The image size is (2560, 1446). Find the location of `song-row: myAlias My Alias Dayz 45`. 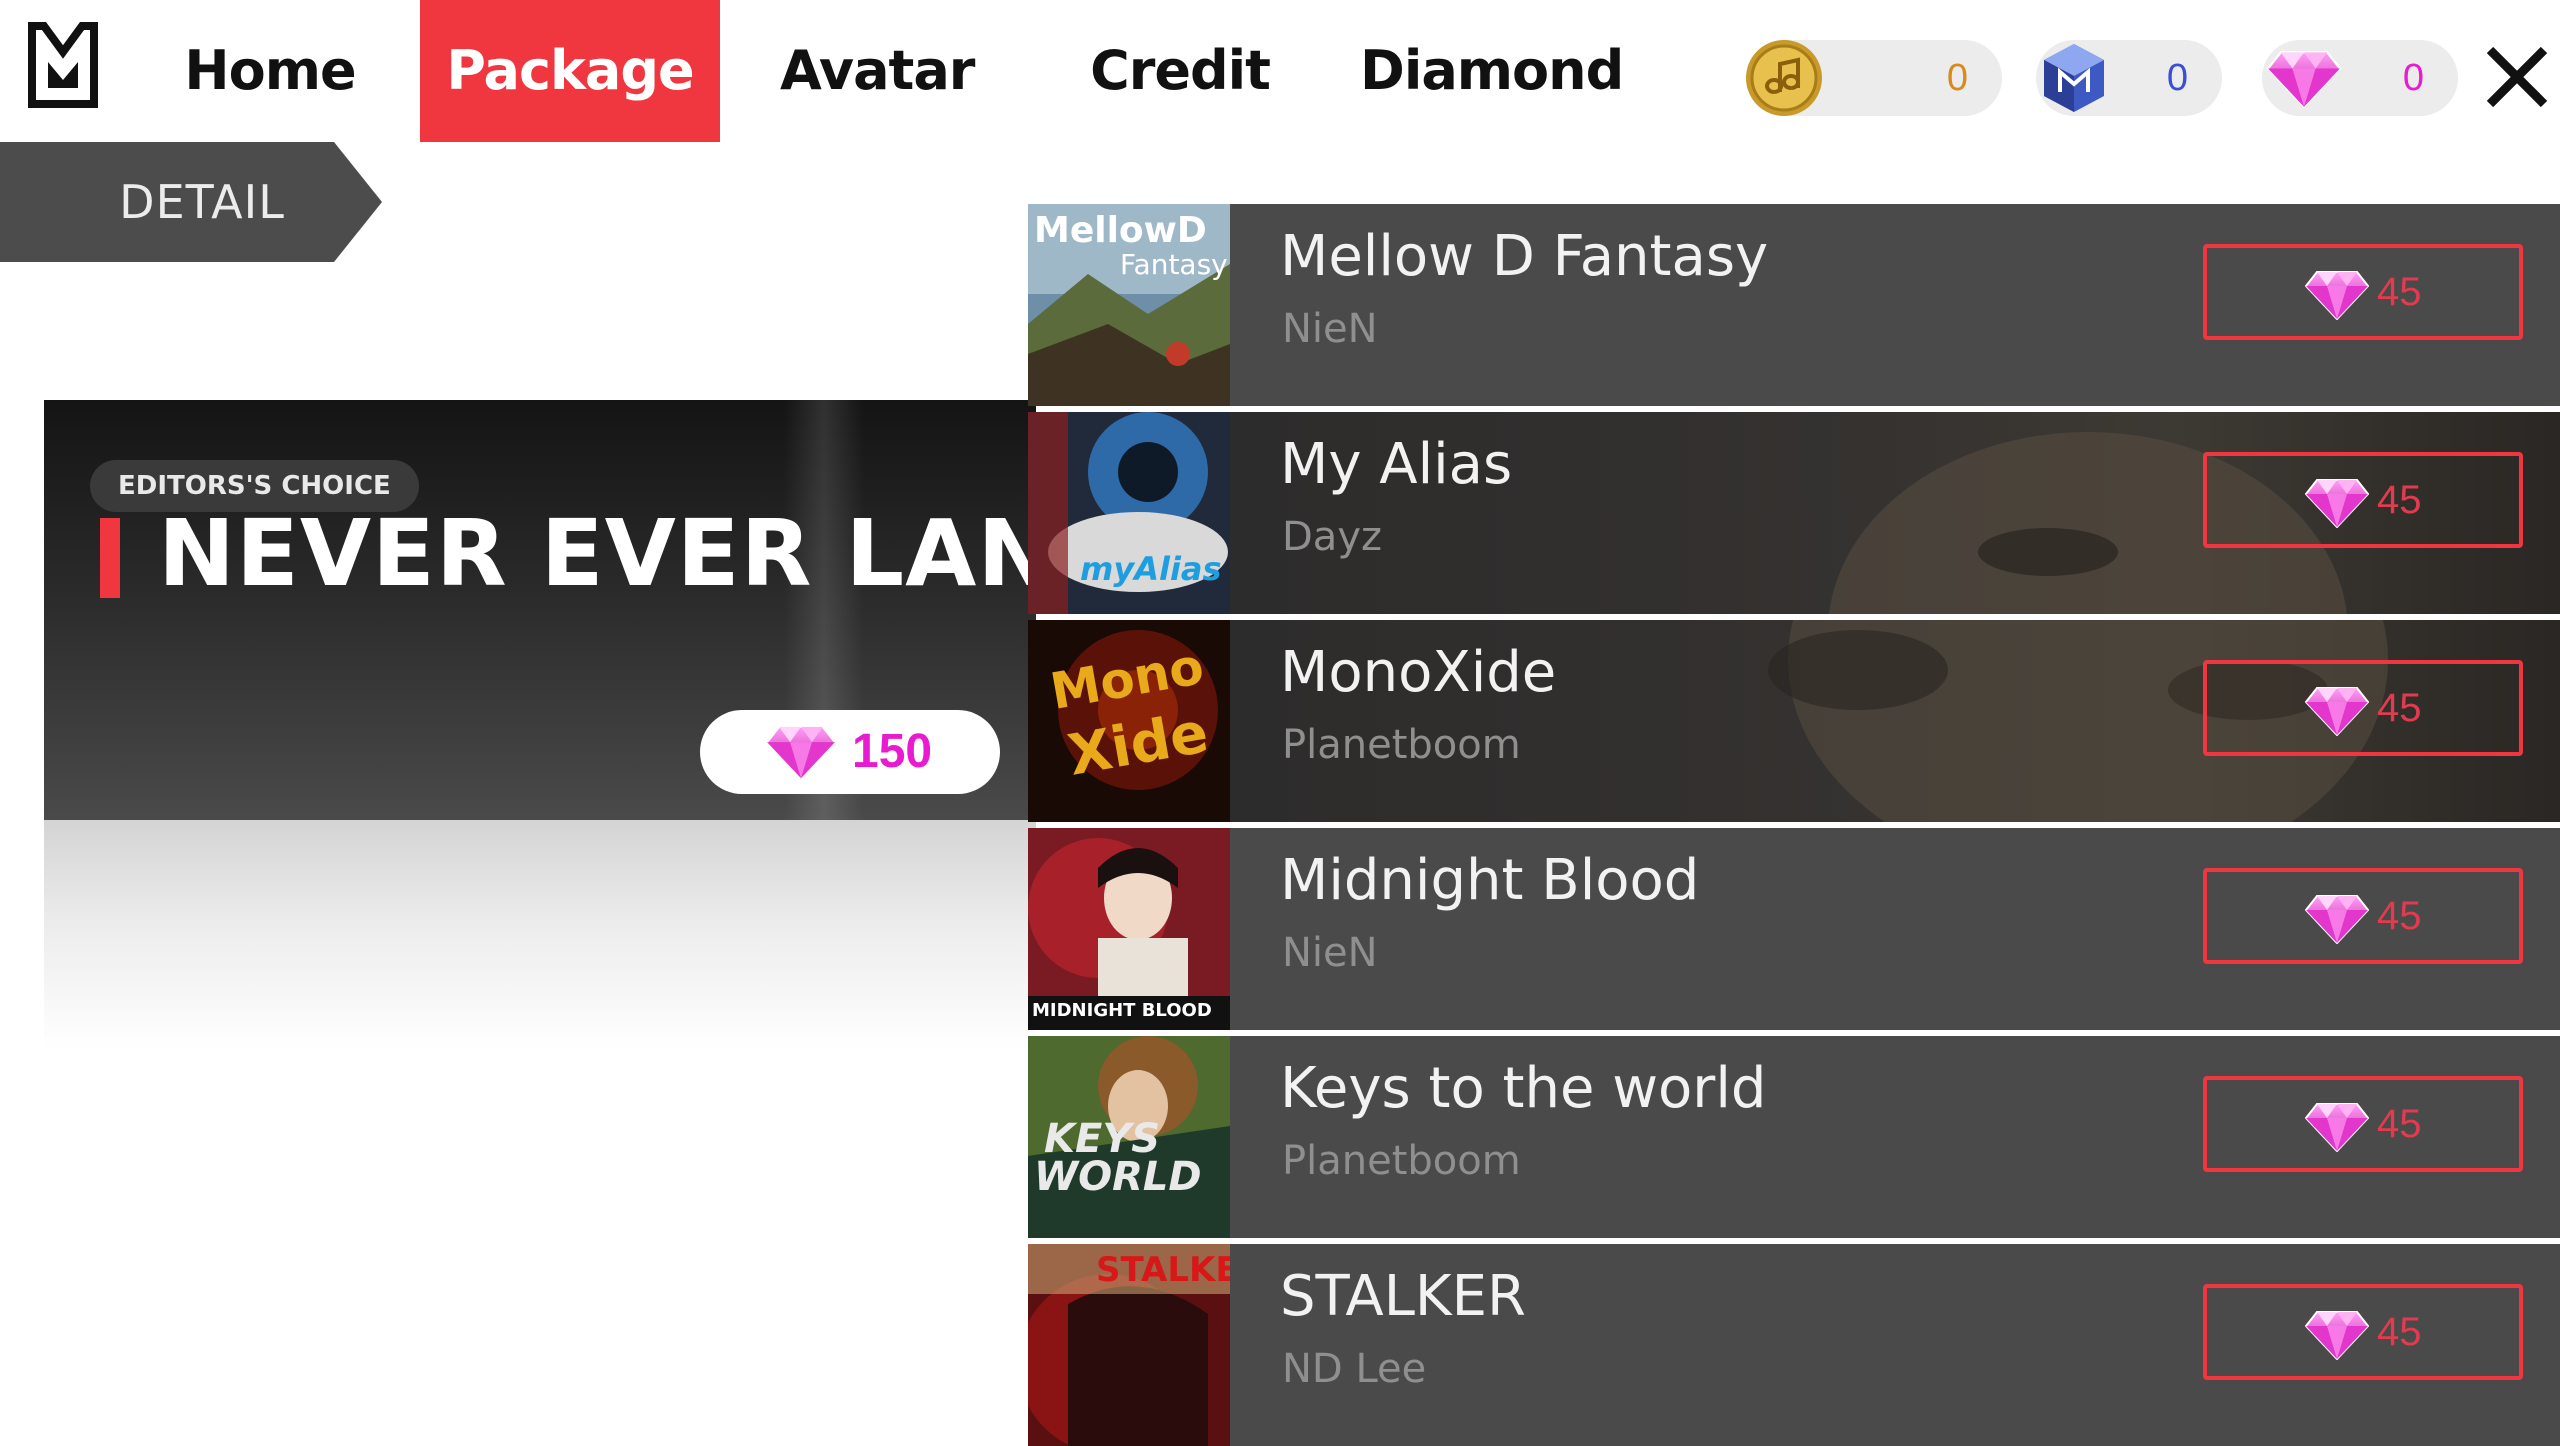

song-row: myAlias My Alias Dayz 45 is located at coordinates (1794, 513).